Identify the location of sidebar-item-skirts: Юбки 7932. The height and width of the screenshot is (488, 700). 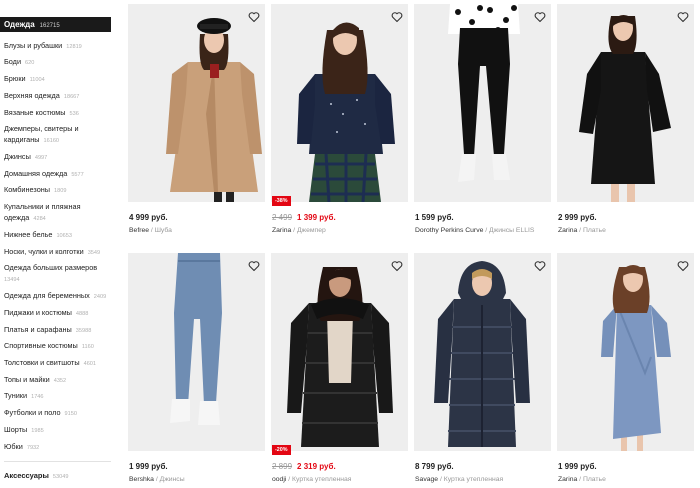
(58, 447).